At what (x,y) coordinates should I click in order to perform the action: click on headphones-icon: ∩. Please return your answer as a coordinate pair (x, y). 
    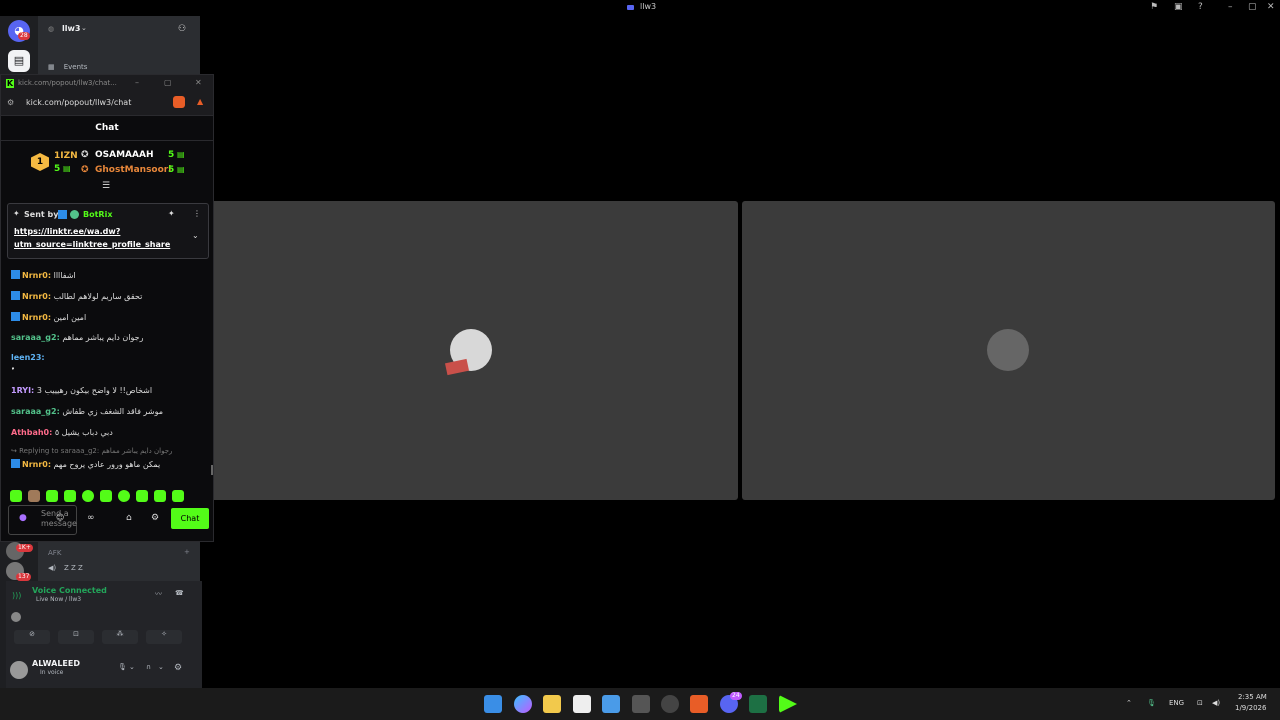
    Looking at the image, I should click on (148, 667).